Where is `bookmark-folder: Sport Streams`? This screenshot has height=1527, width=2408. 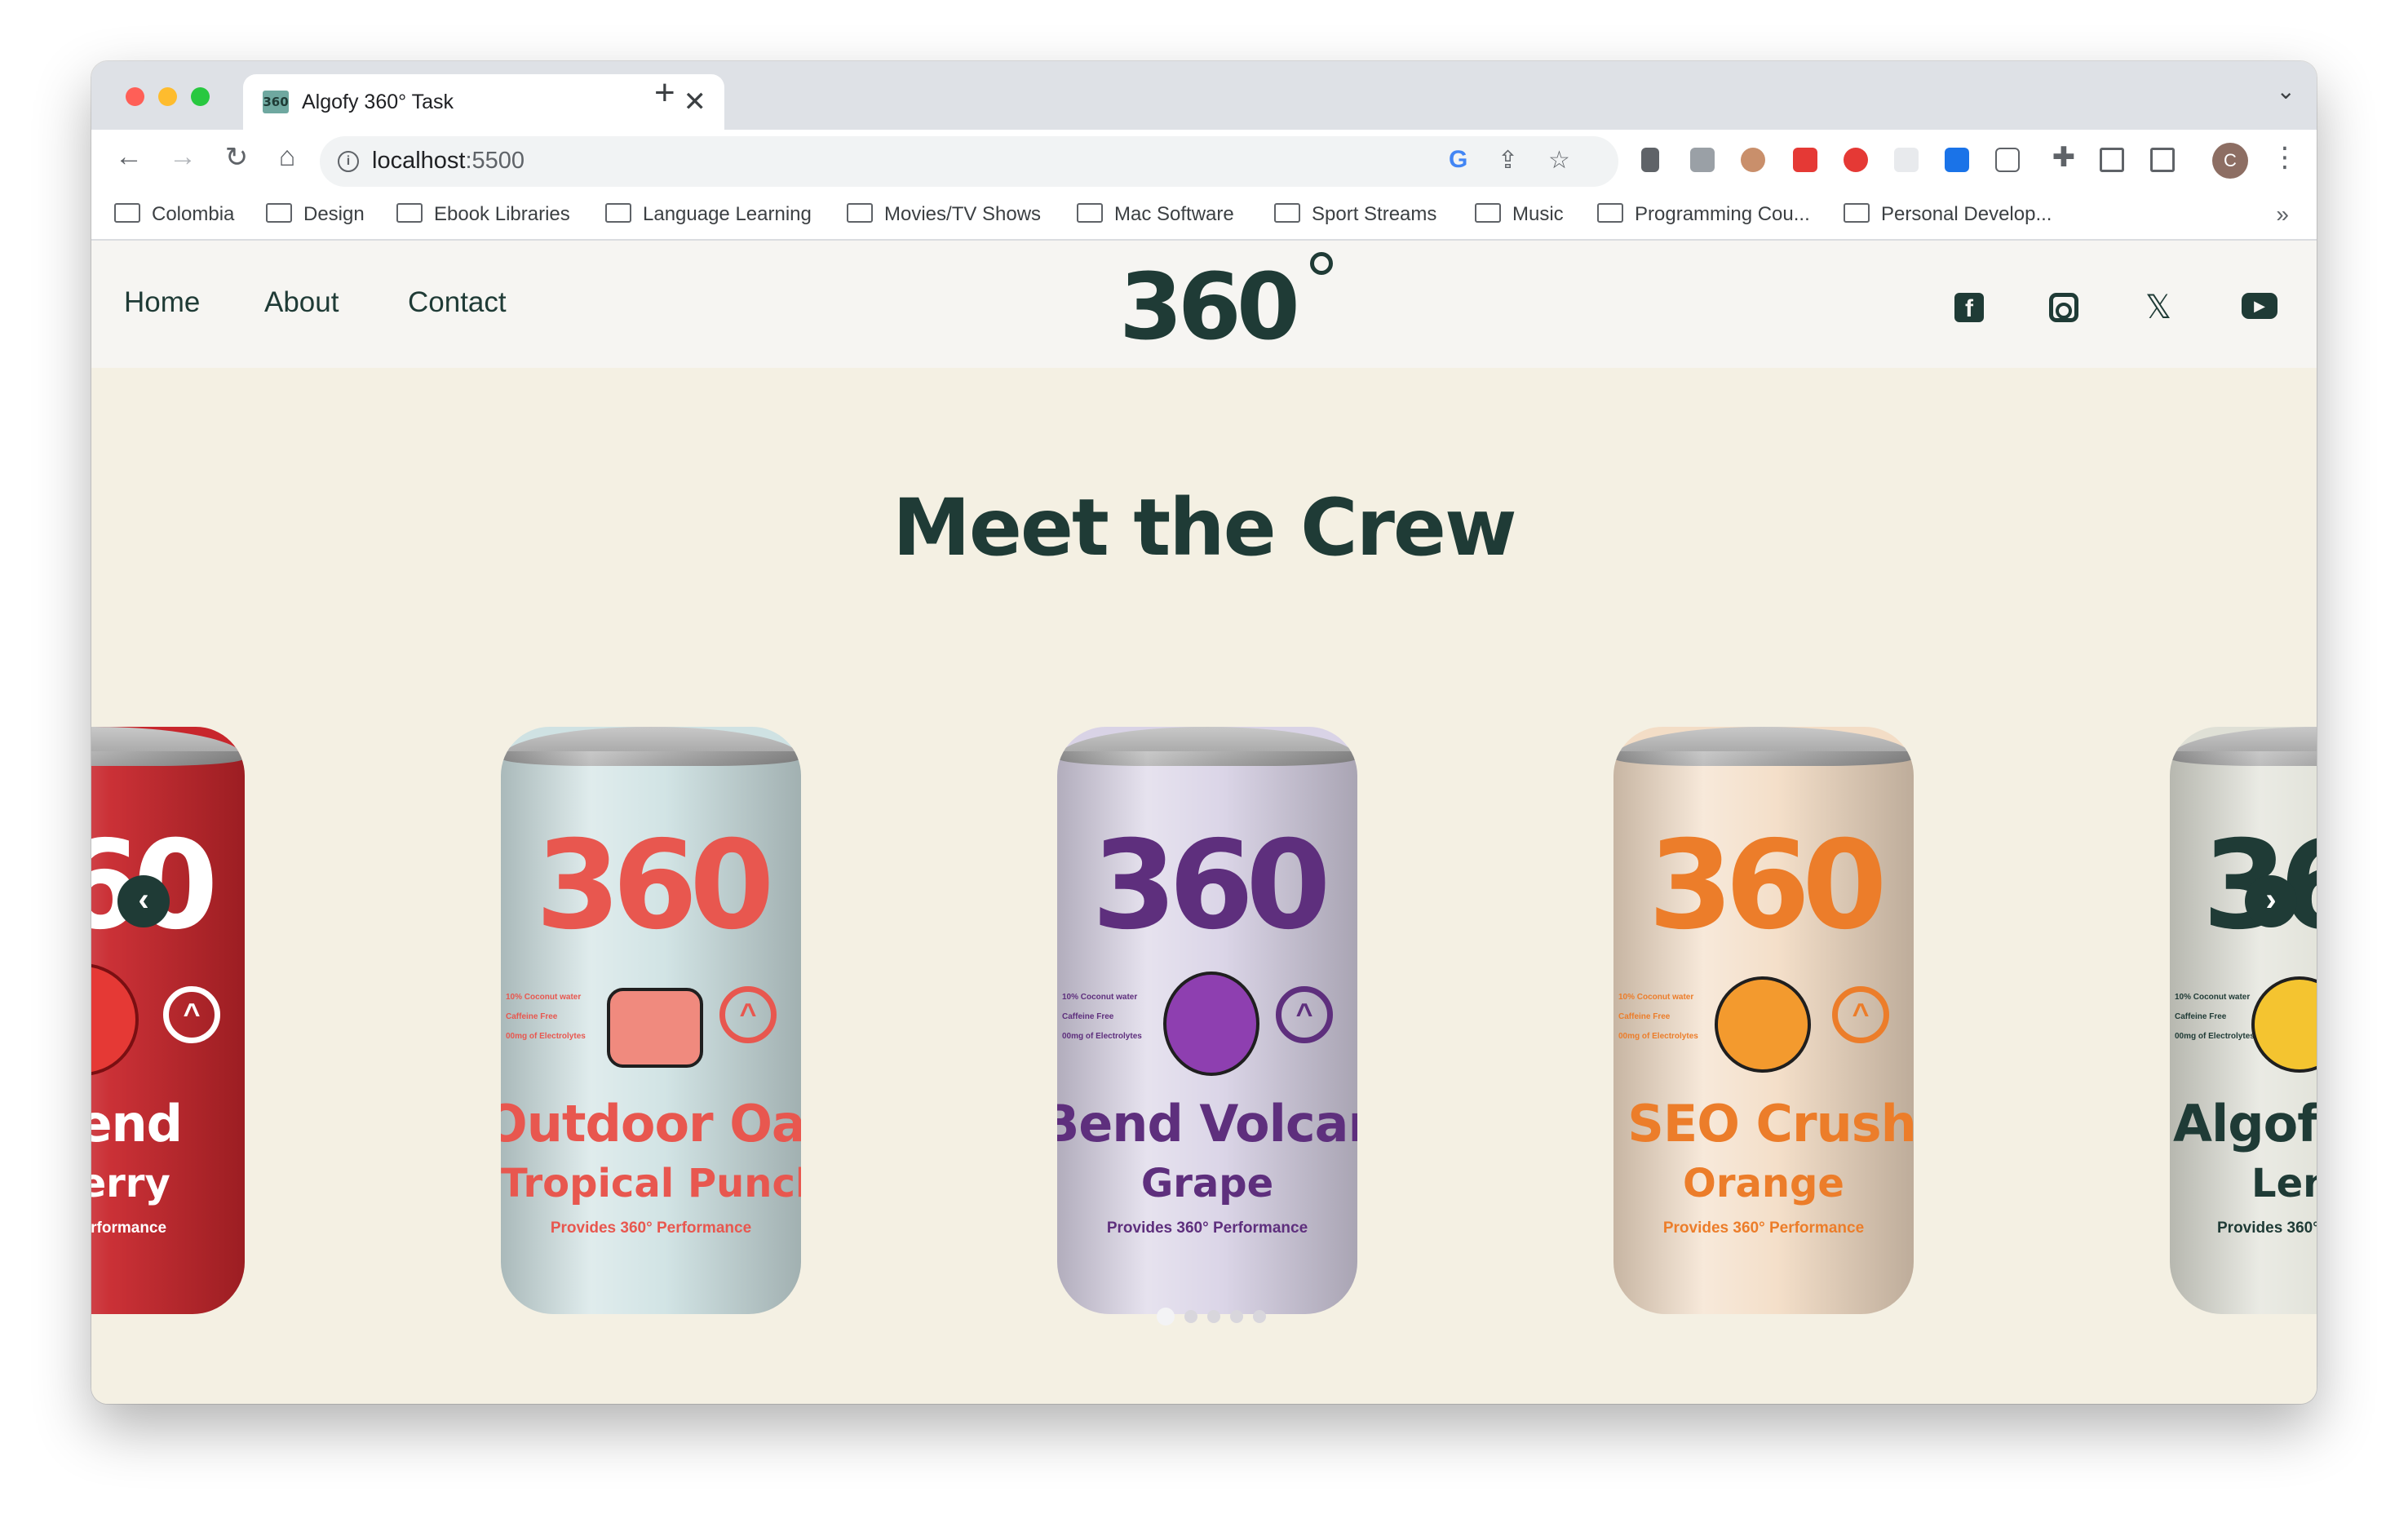 bookmark-folder: Sport Streams is located at coordinates (1355, 214).